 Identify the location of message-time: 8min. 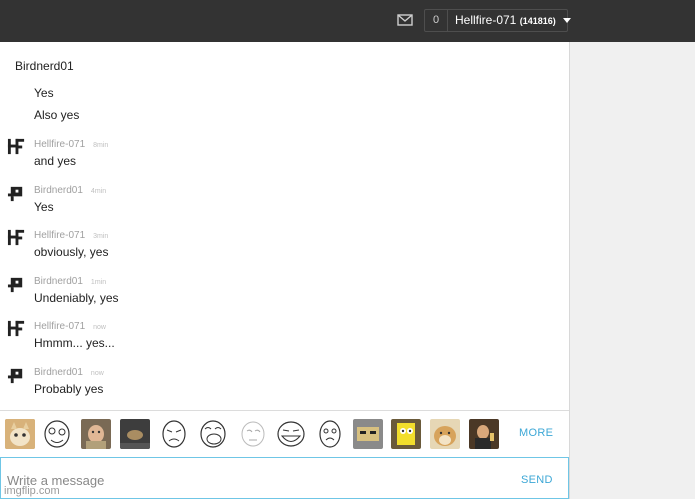
(101, 145).